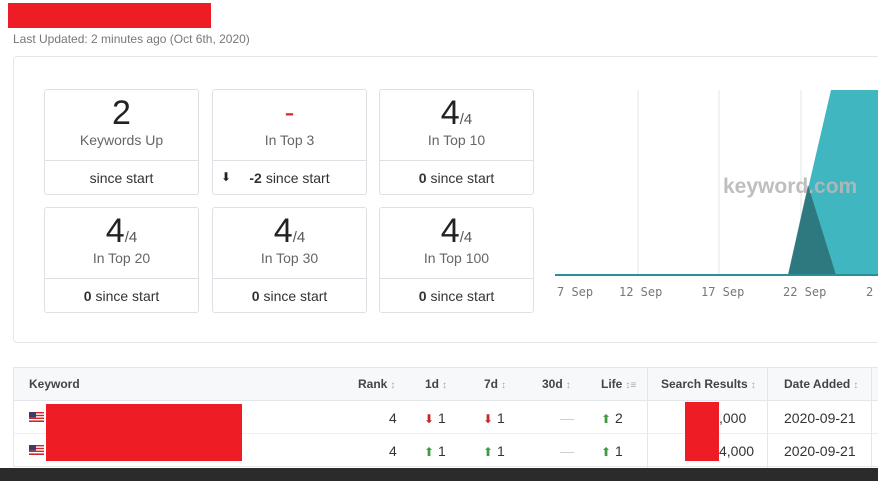  What do you see at coordinates (790, 186) in the screenshot?
I see `chart-watermark: keyword.com` at bounding box center [790, 186].